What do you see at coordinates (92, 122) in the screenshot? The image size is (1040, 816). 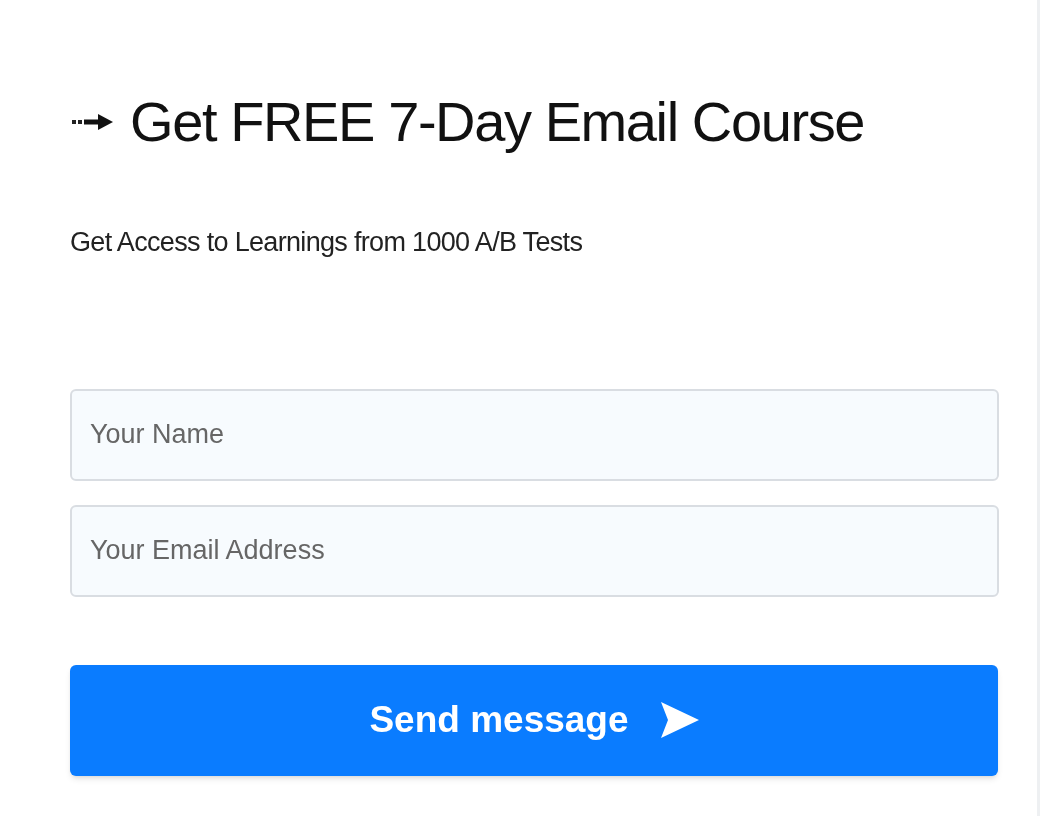 I see `right-arrow-icon` at bounding box center [92, 122].